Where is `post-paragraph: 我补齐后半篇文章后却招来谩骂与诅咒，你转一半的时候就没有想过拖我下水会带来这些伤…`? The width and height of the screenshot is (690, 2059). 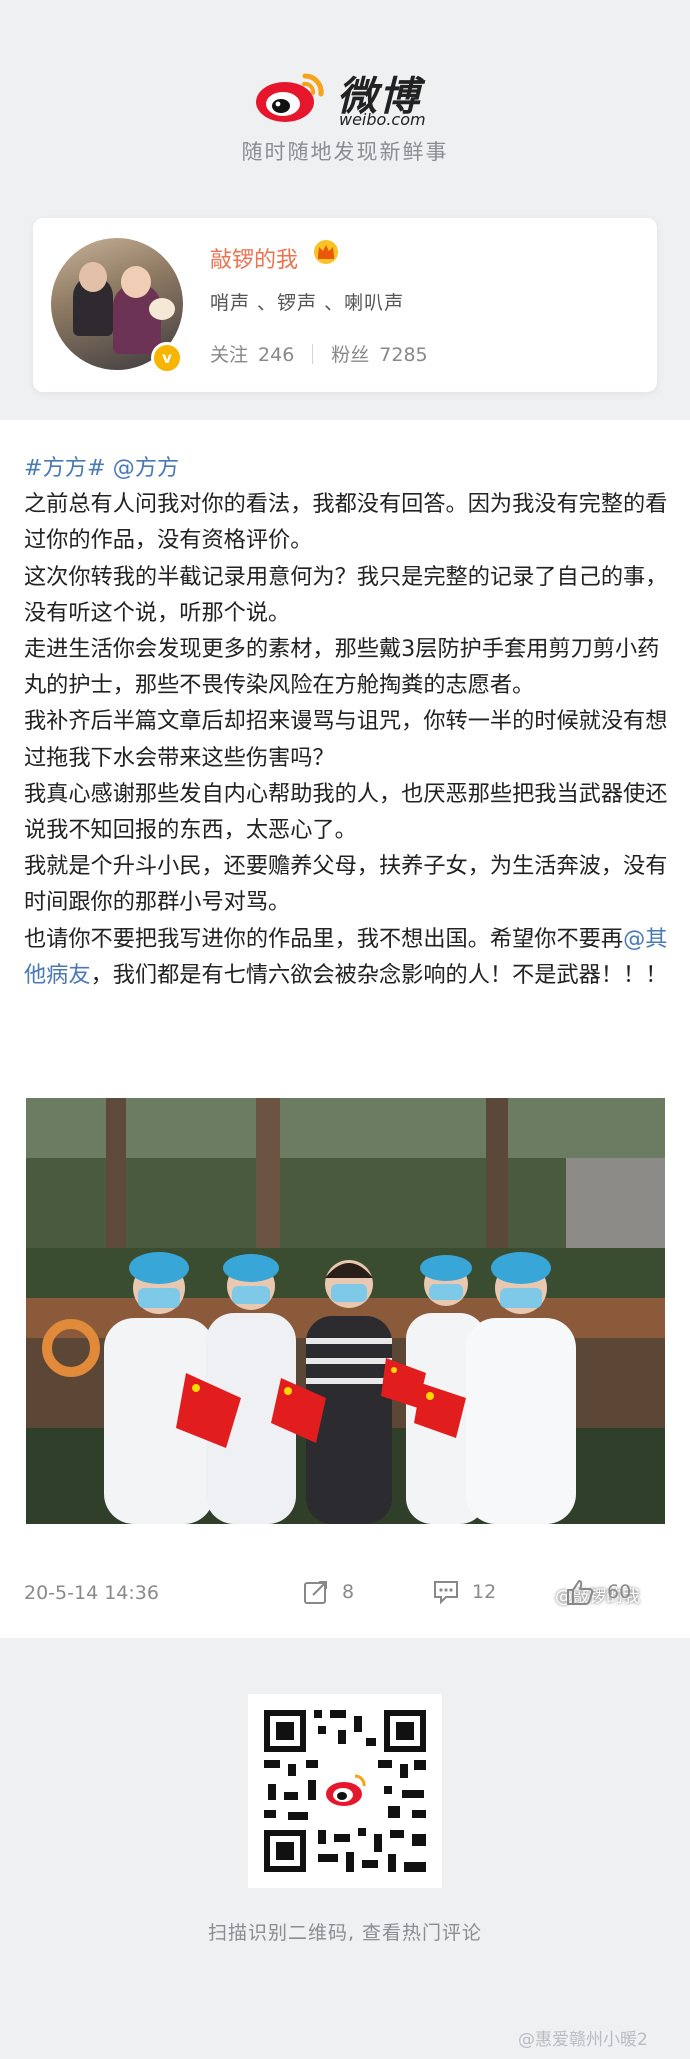
post-paragraph: 我补齐后半篇文章后却招来谩骂与诅咒，你转一半的时候就没有想过拖我下水会带来这些伤… is located at coordinates (346, 739).